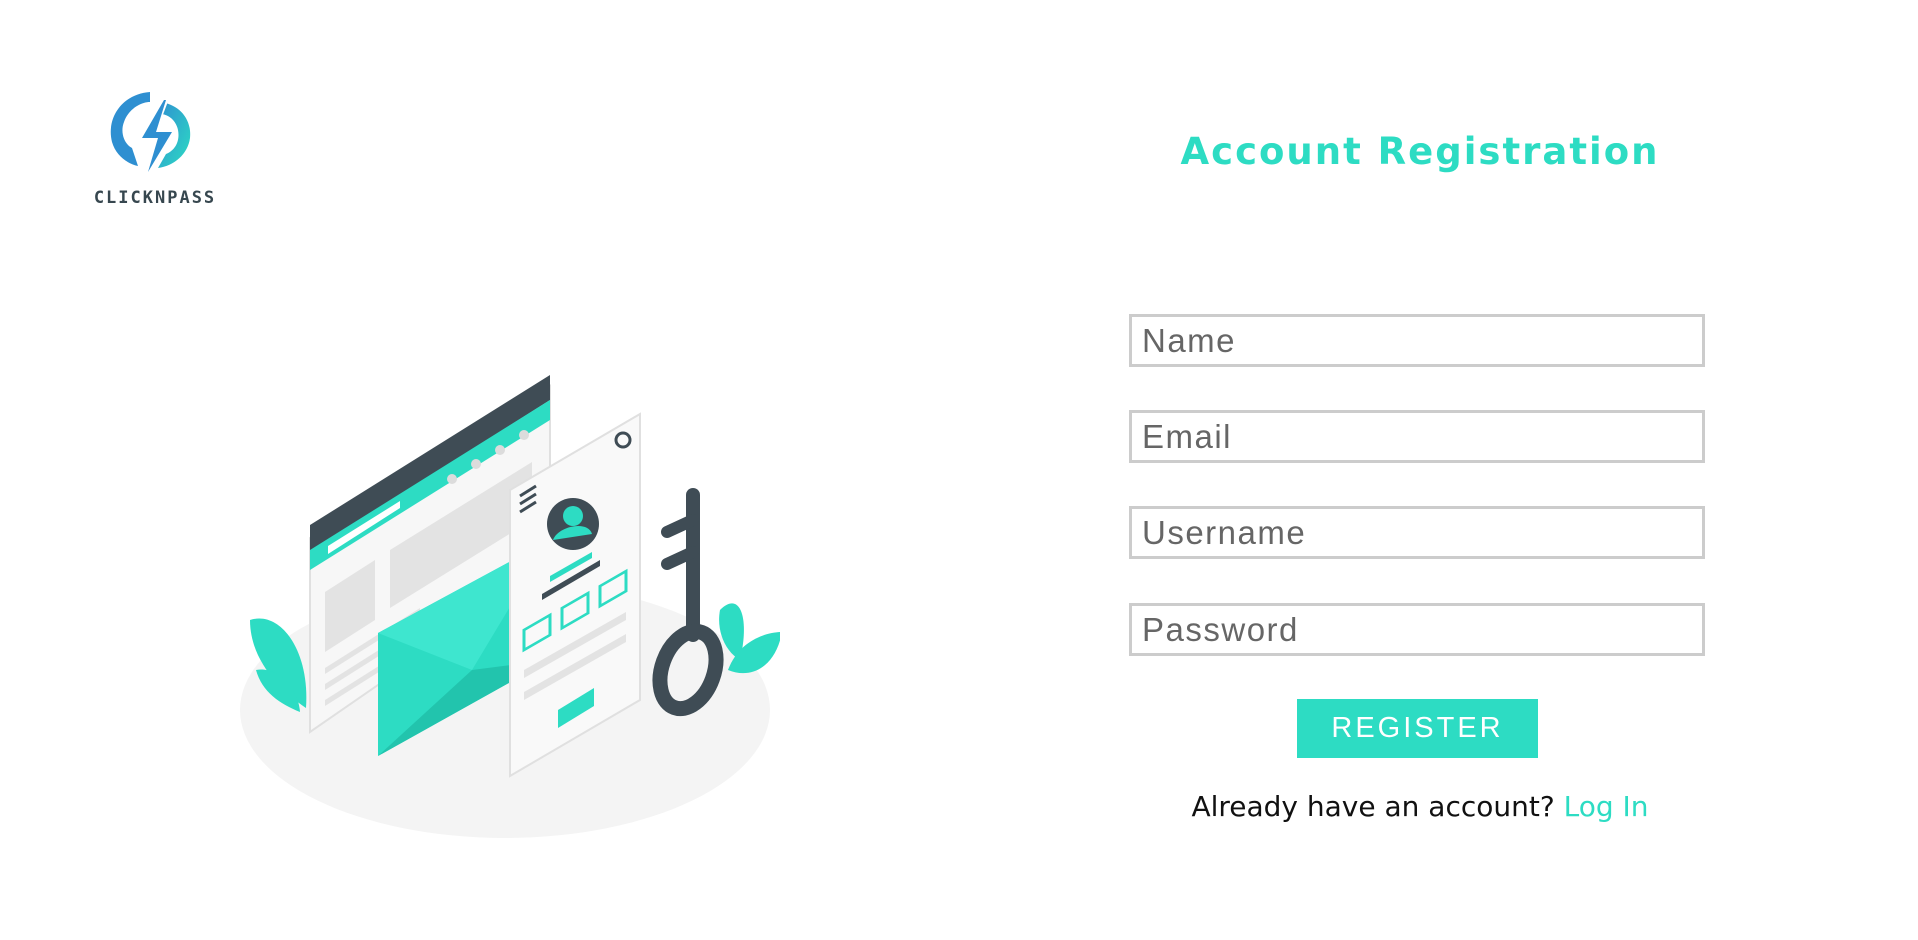 The image size is (1918, 940). What do you see at coordinates (1420, 151) in the screenshot?
I see `page-title: Account Registration` at bounding box center [1420, 151].